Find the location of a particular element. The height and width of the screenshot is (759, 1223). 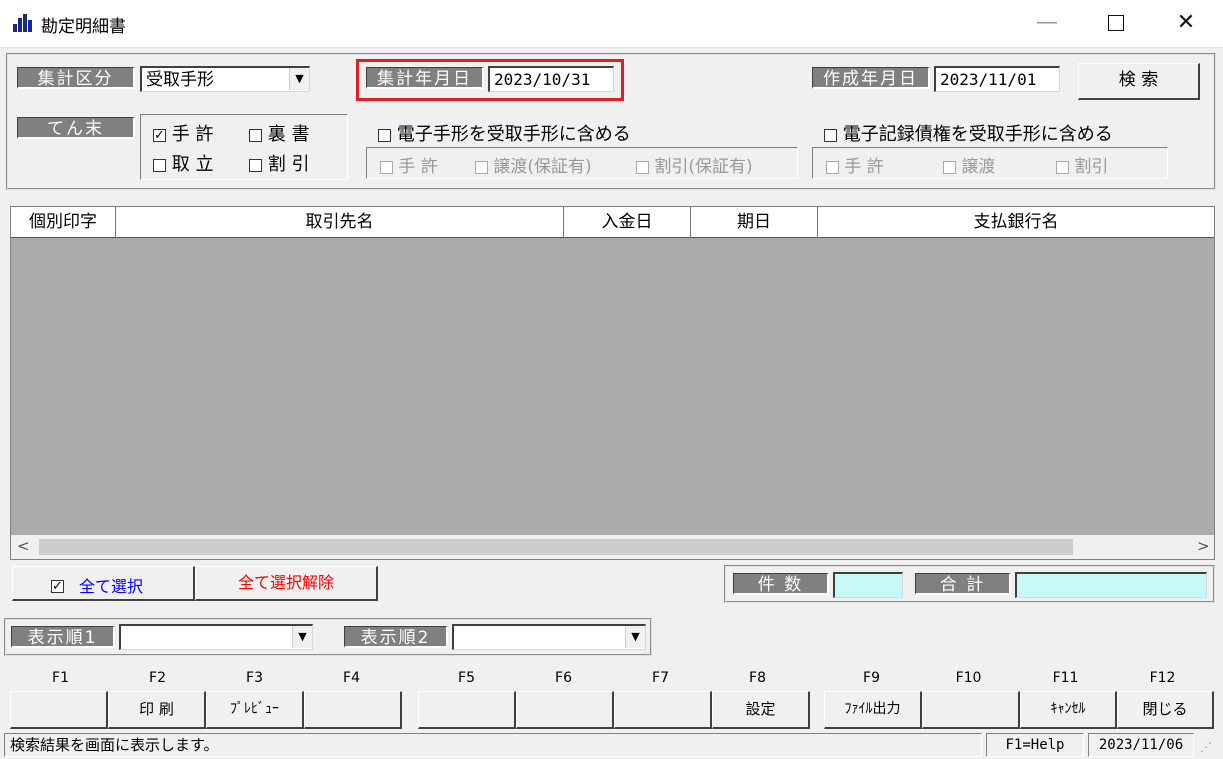

title-bar: 勘定明細書 — ✕ is located at coordinates (611, 24).